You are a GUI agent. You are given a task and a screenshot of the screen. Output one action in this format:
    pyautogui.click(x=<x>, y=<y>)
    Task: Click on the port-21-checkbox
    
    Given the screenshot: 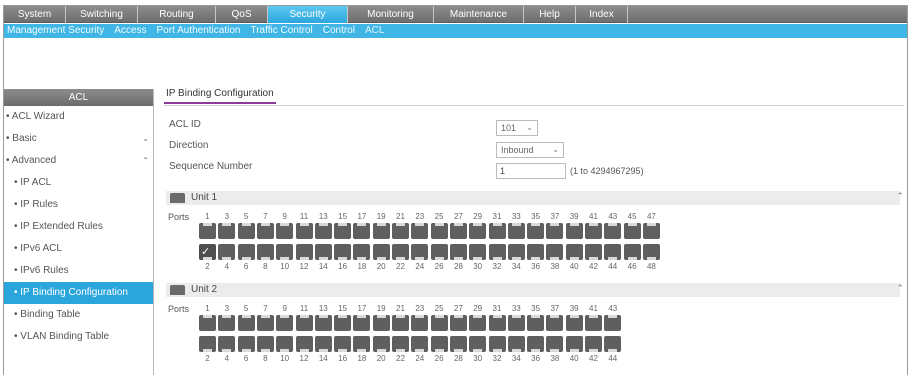 What is the action you would take?
    pyautogui.click(x=400, y=231)
    